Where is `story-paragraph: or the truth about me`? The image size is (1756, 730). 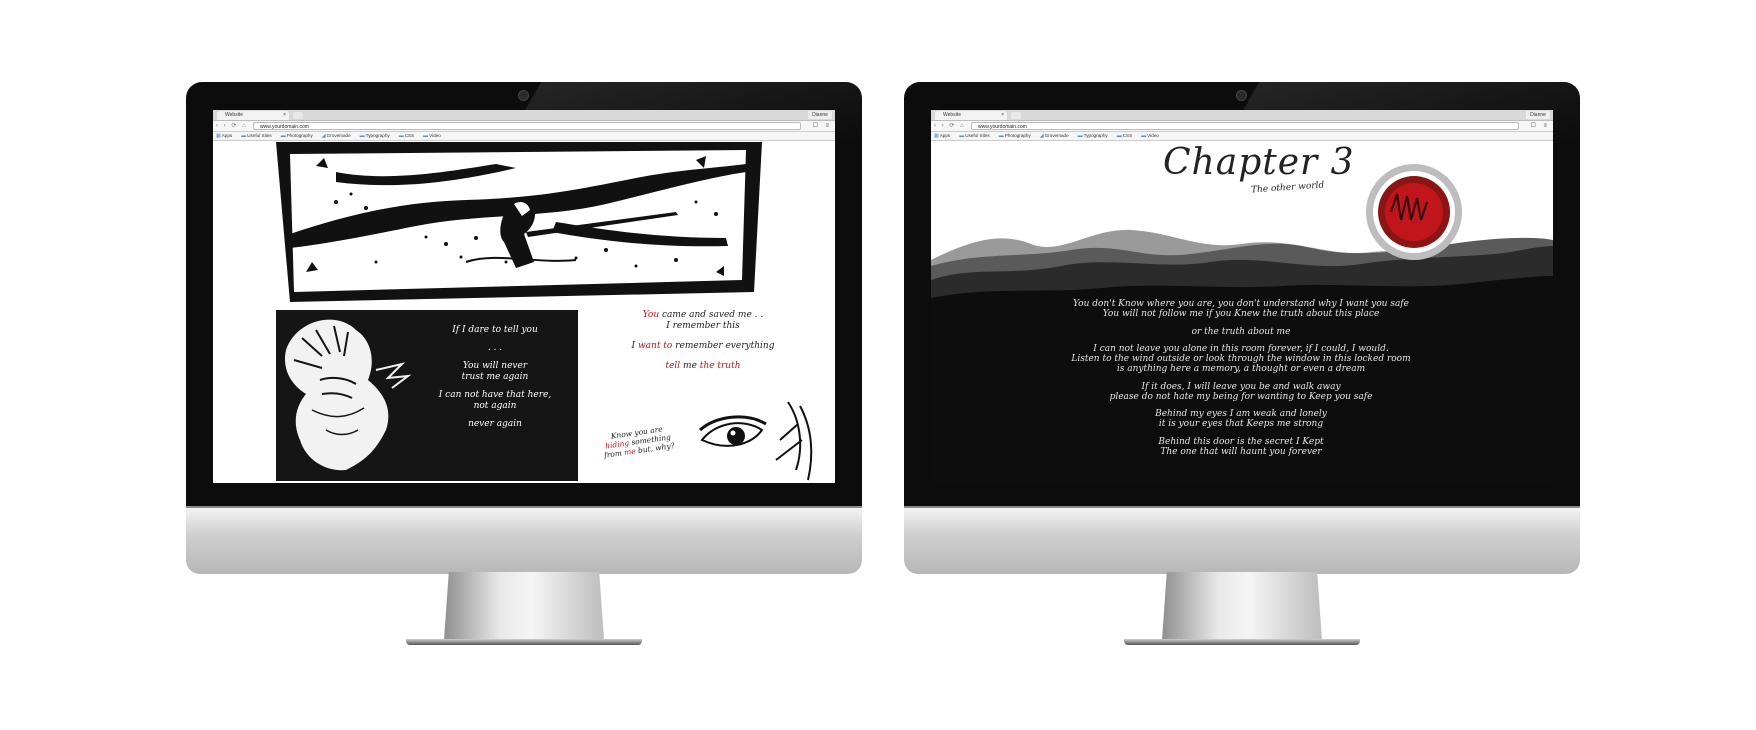 story-paragraph: or the truth about me is located at coordinates (1241, 331).